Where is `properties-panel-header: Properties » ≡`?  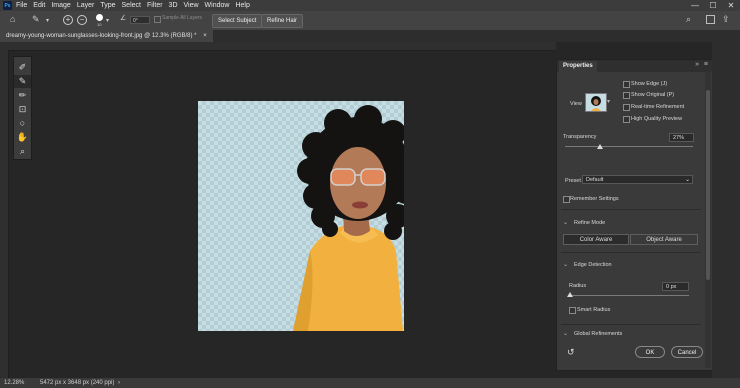
properties-panel-header: Properties » ≡ is located at coordinates (635, 66).